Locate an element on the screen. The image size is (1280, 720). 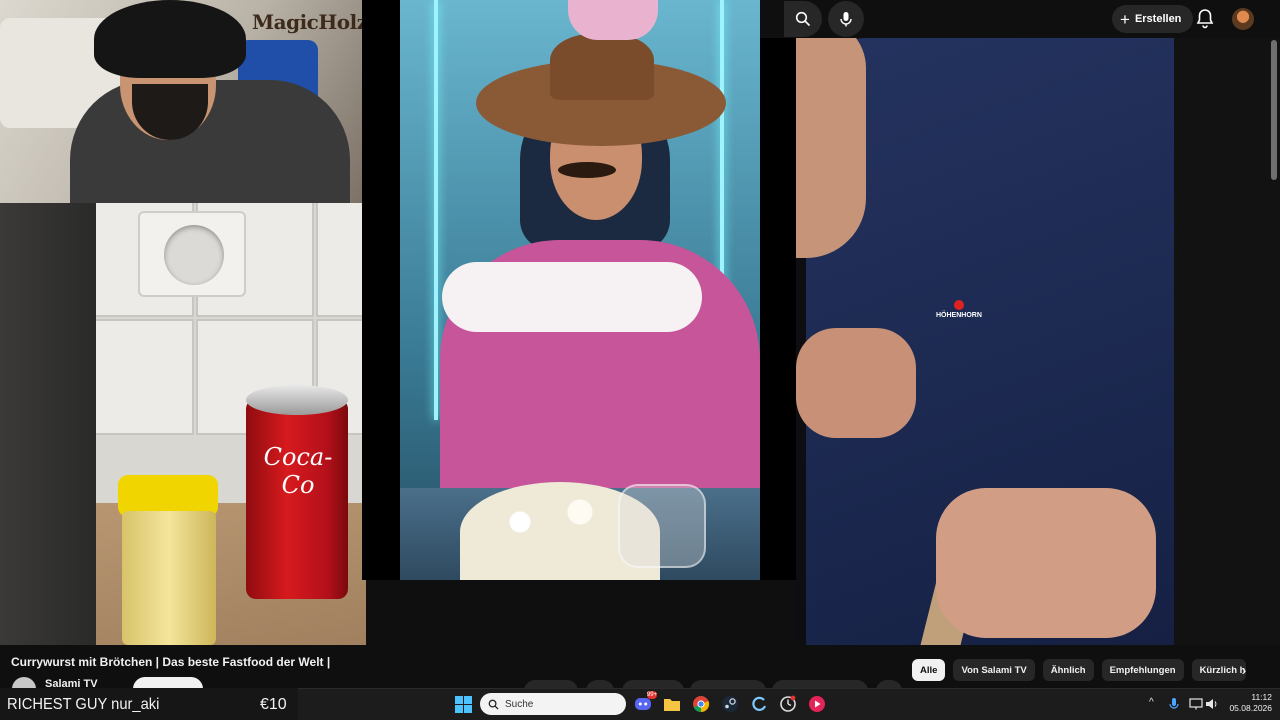
app-button-play is located at coordinates (817, 704).